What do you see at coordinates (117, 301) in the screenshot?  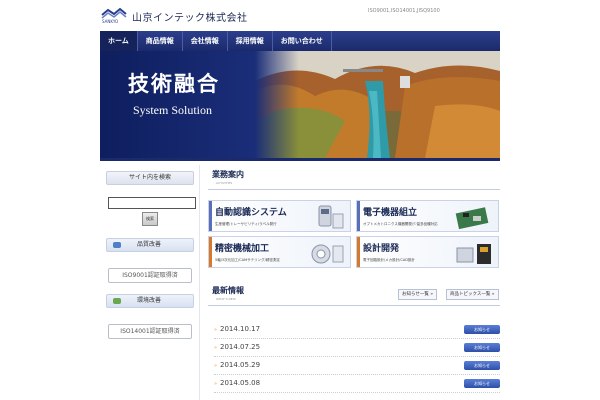 I see `leaf-icon` at bounding box center [117, 301].